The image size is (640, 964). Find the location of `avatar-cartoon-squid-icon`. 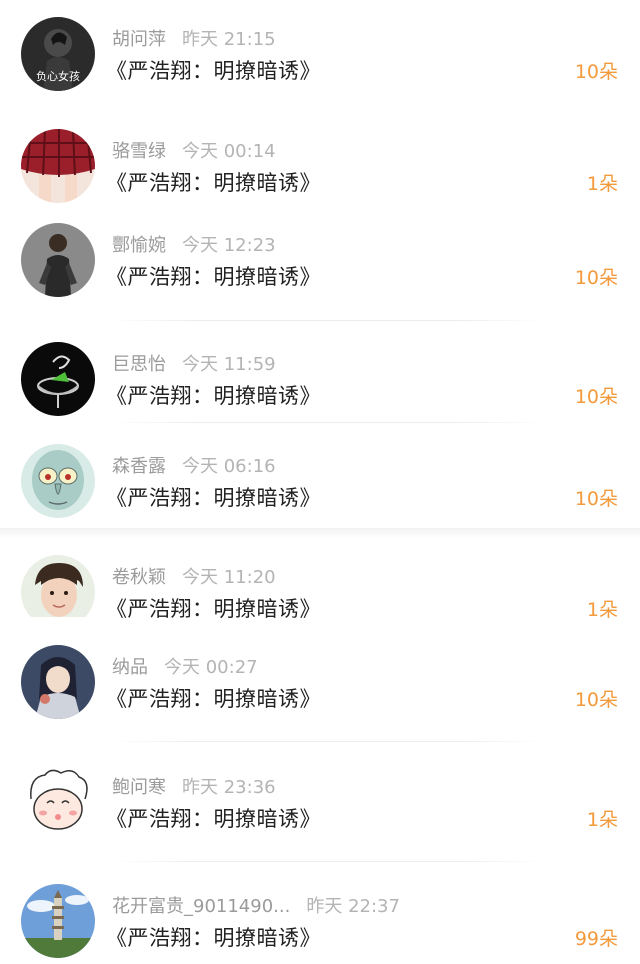

avatar-cartoon-squid-icon is located at coordinates (58, 481).